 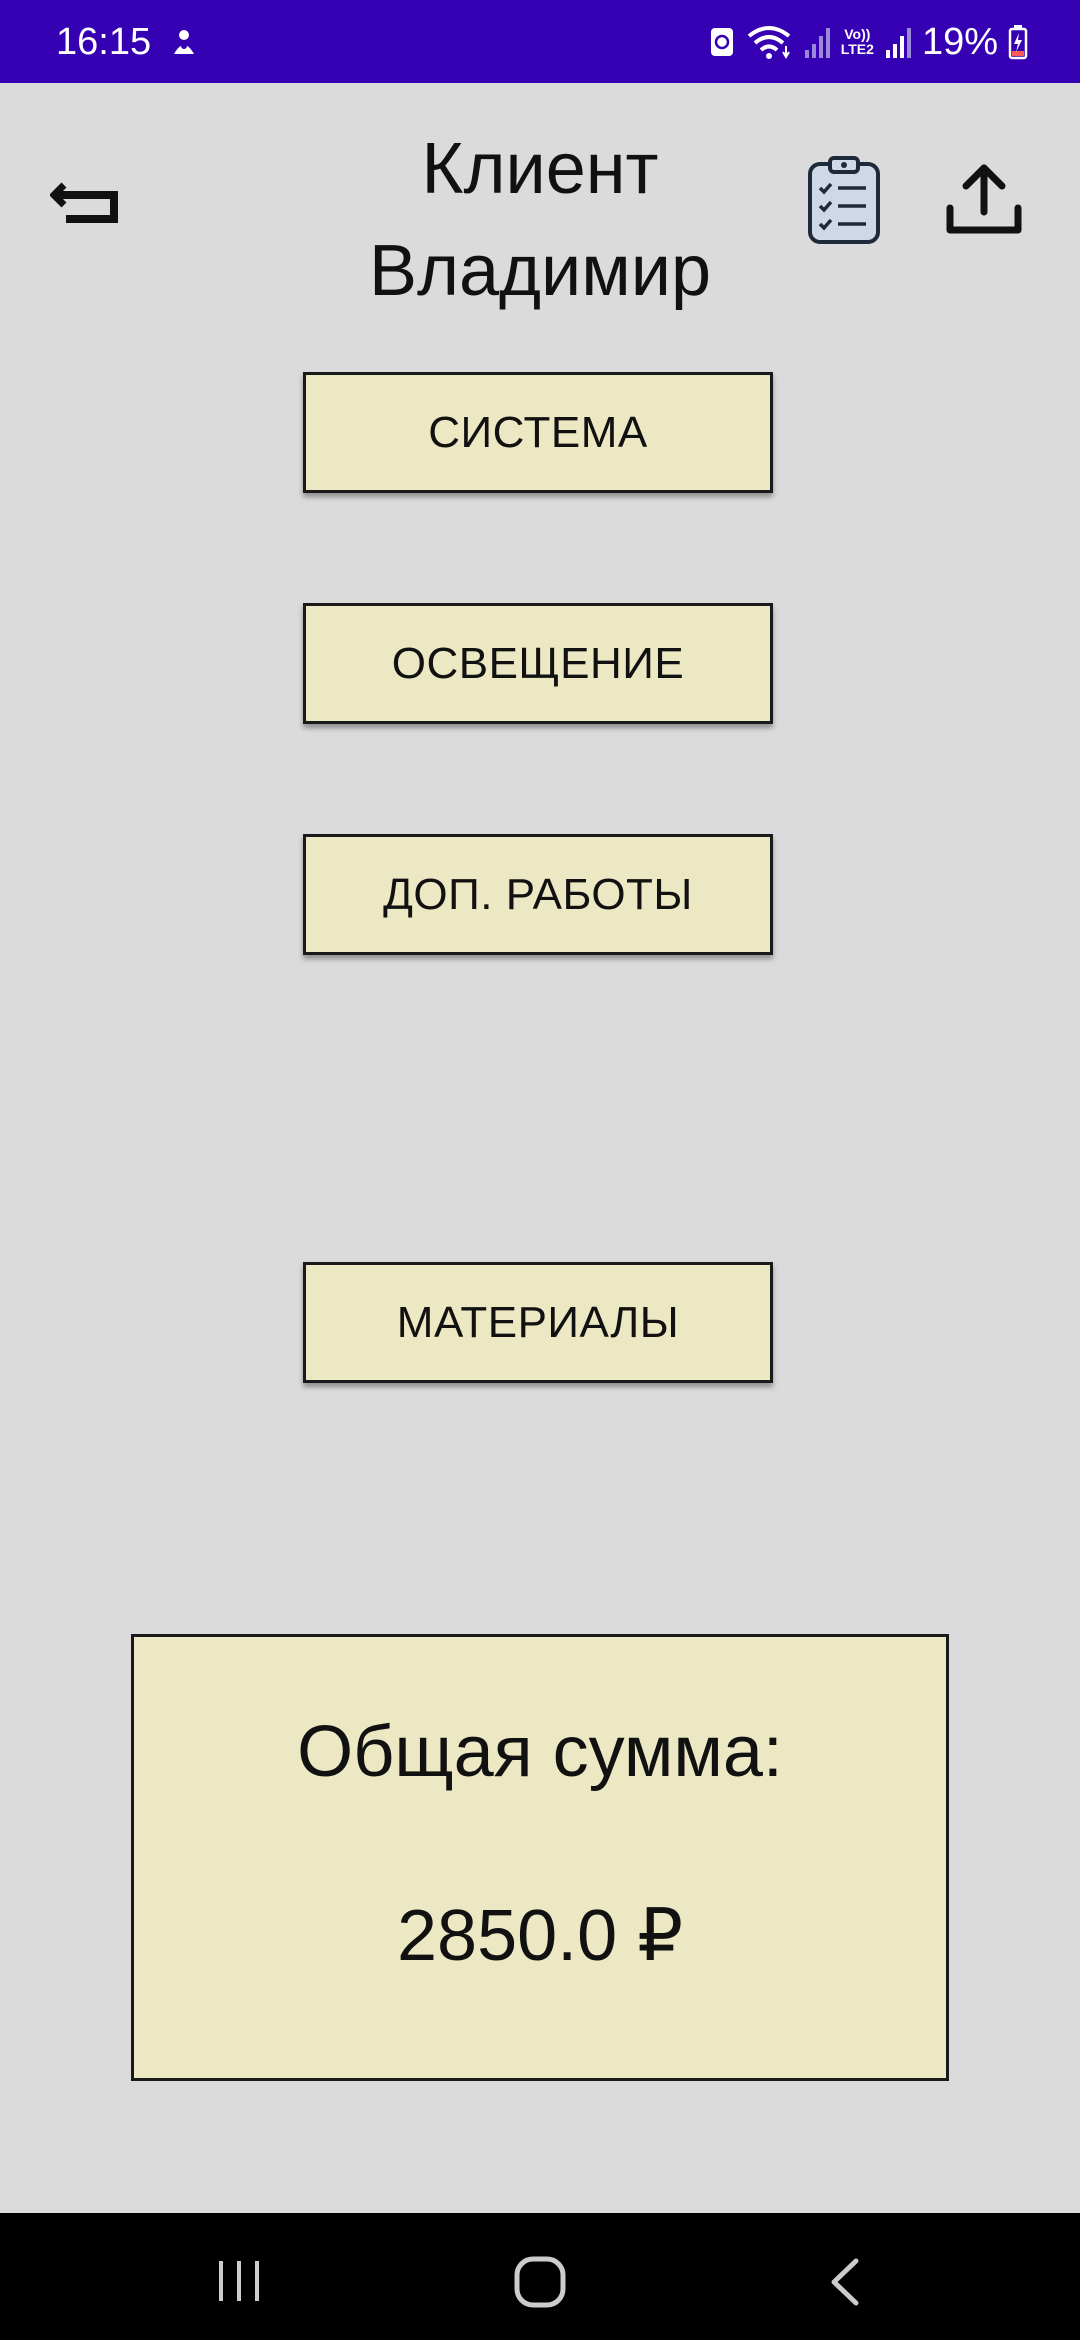 What do you see at coordinates (540, 220) in the screenshot?
I see `page-title: Клиент Владимир` at bounding box center [540, 220].